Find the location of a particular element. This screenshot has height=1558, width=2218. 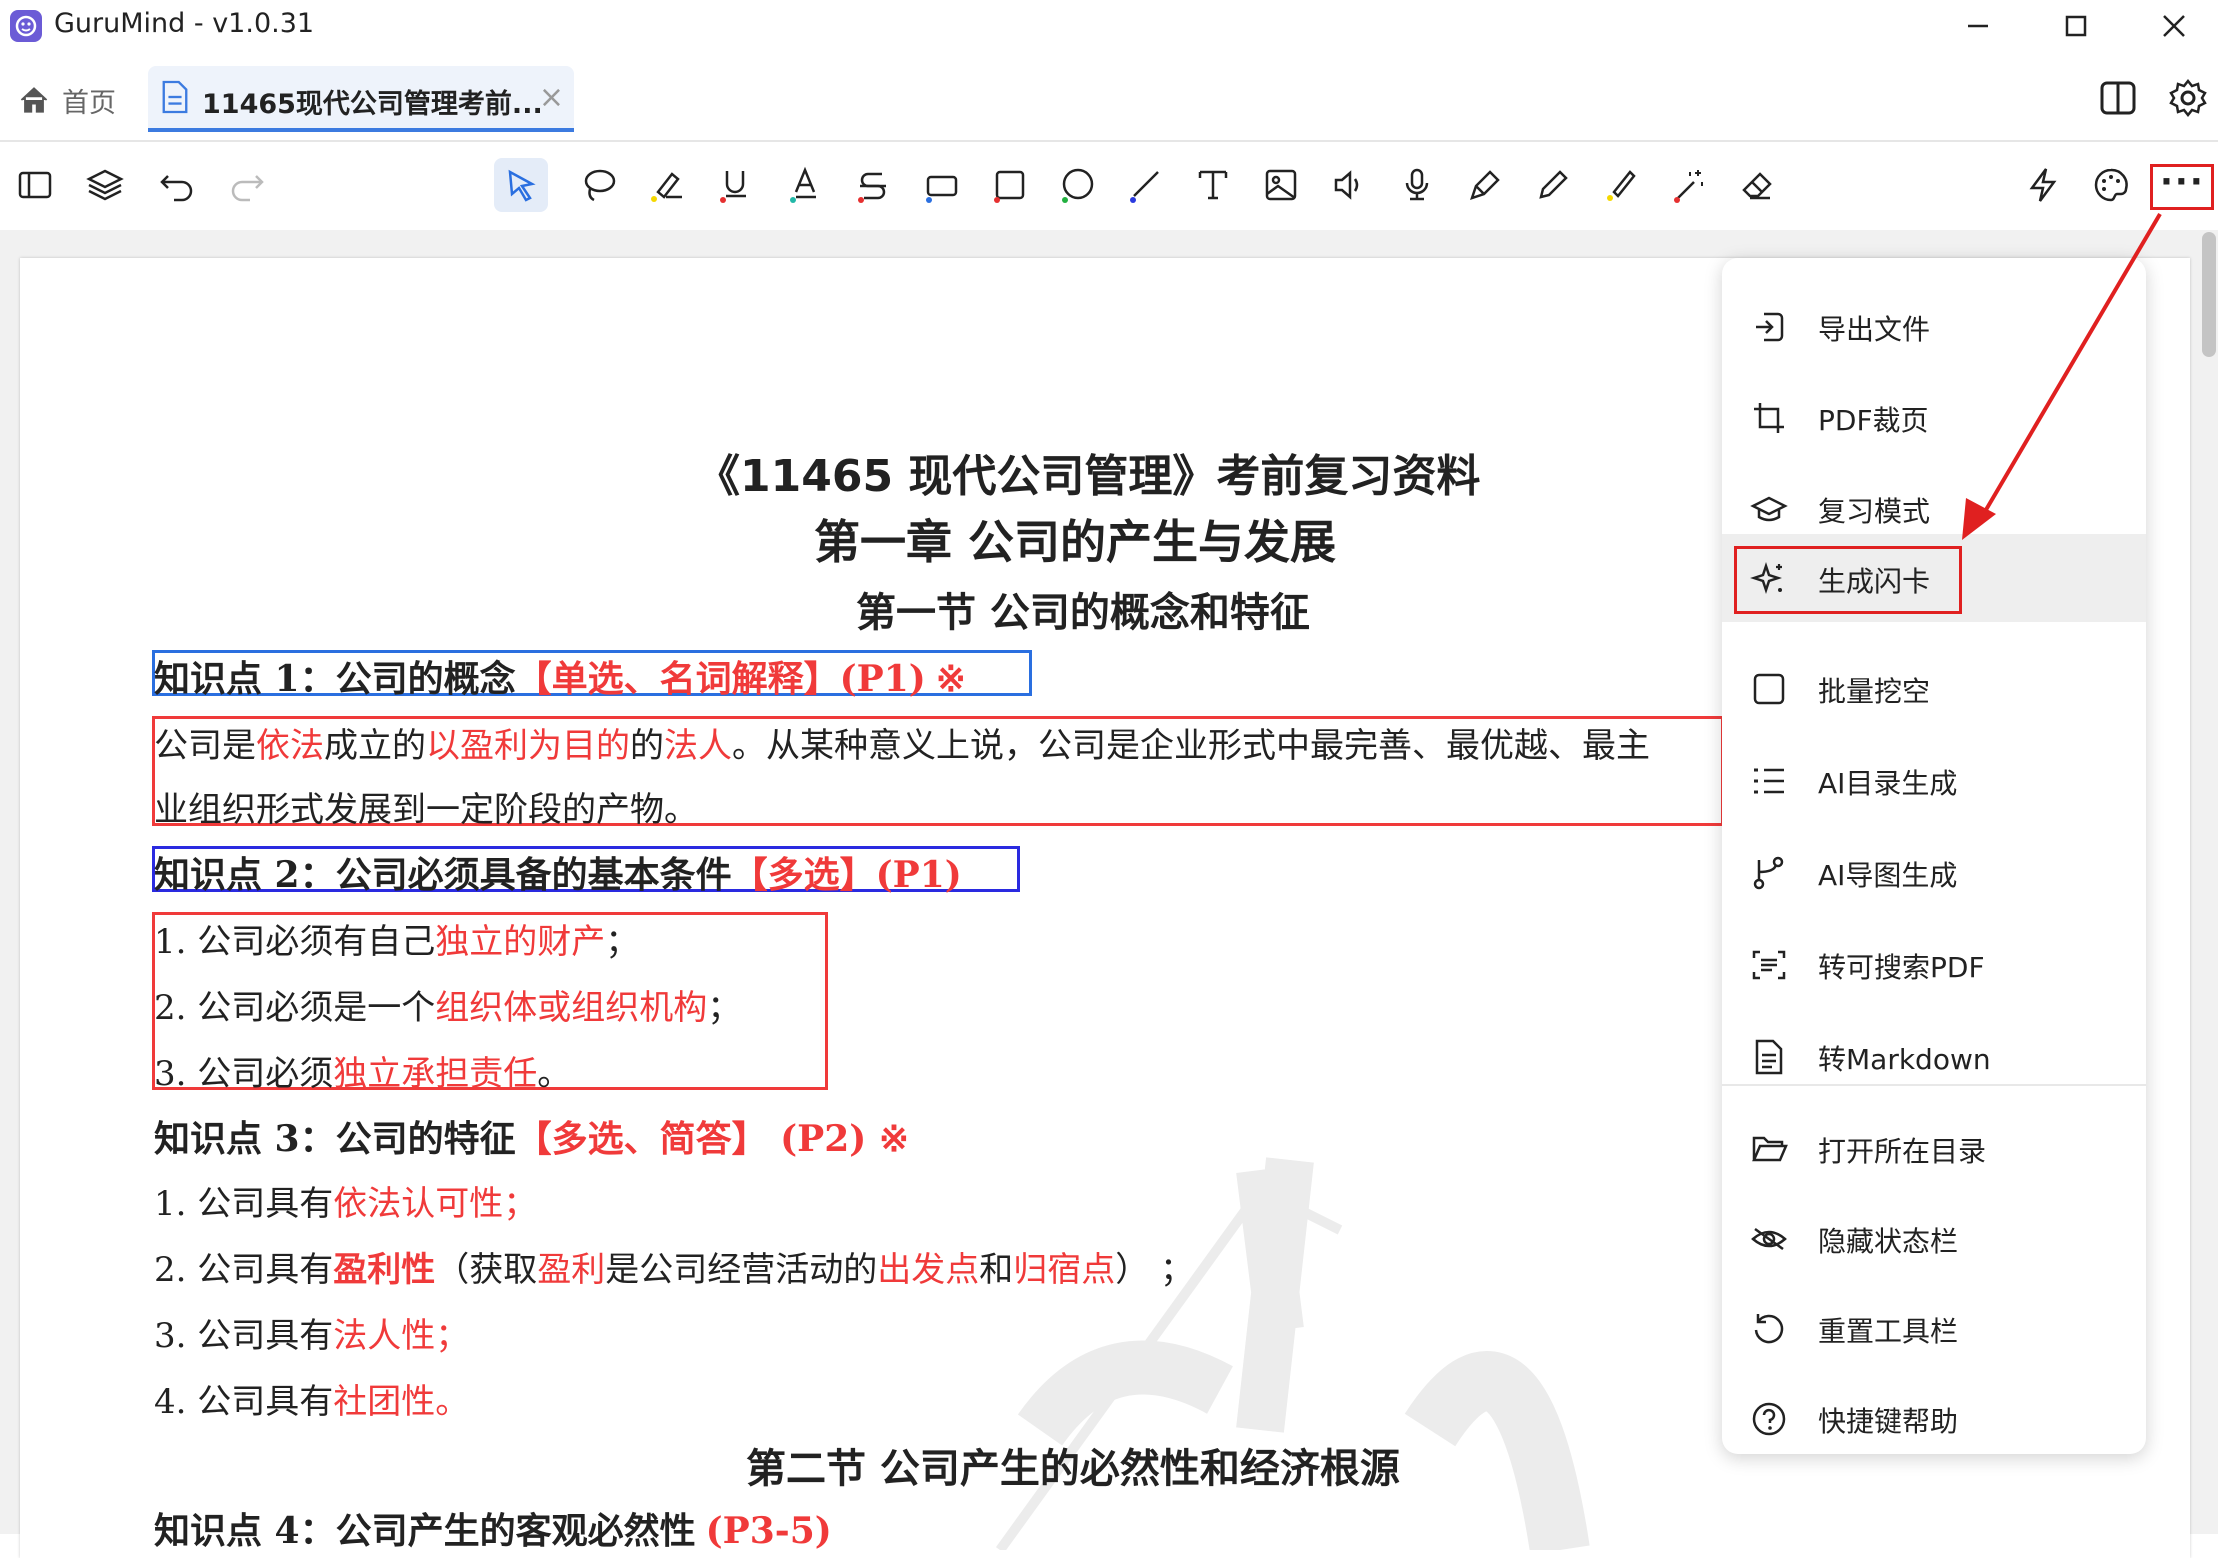

reset-icon is located at coordinates (1769, 1329).